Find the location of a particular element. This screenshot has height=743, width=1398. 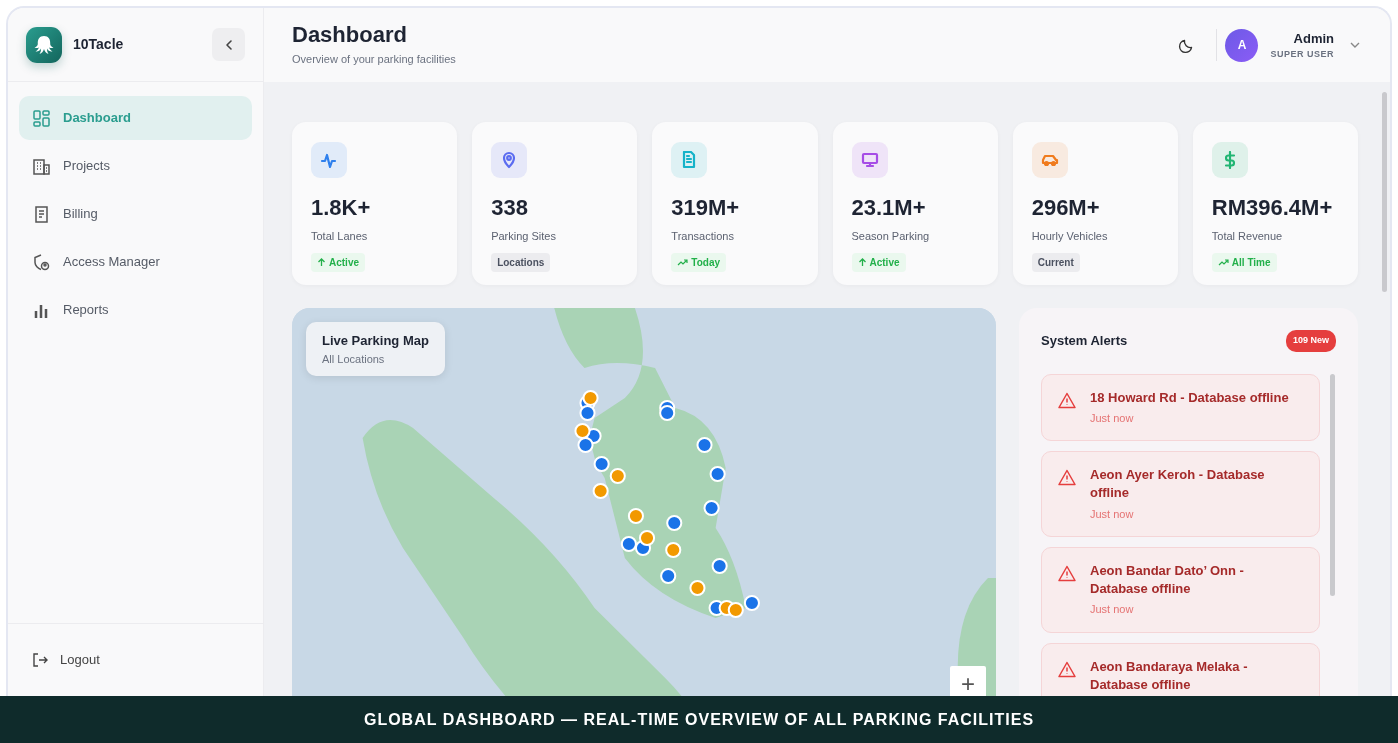

alert-item: Aeon Ayer Keroh - Database offline Just now is located at coordinates (1180, 494).